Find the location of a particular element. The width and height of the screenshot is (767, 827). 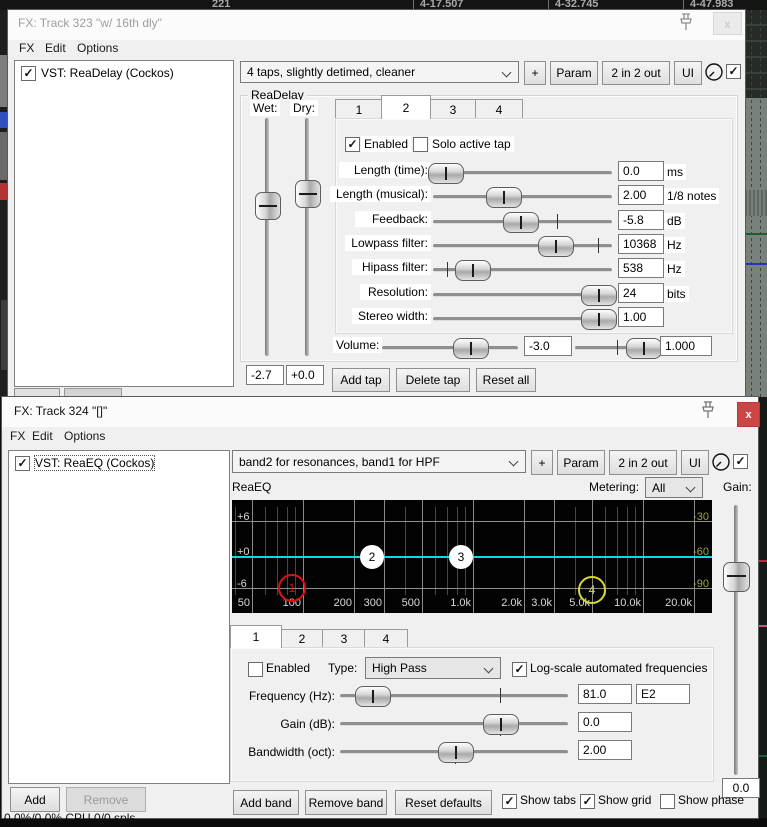

param-unit: bits is located at coordinates (676, 294).